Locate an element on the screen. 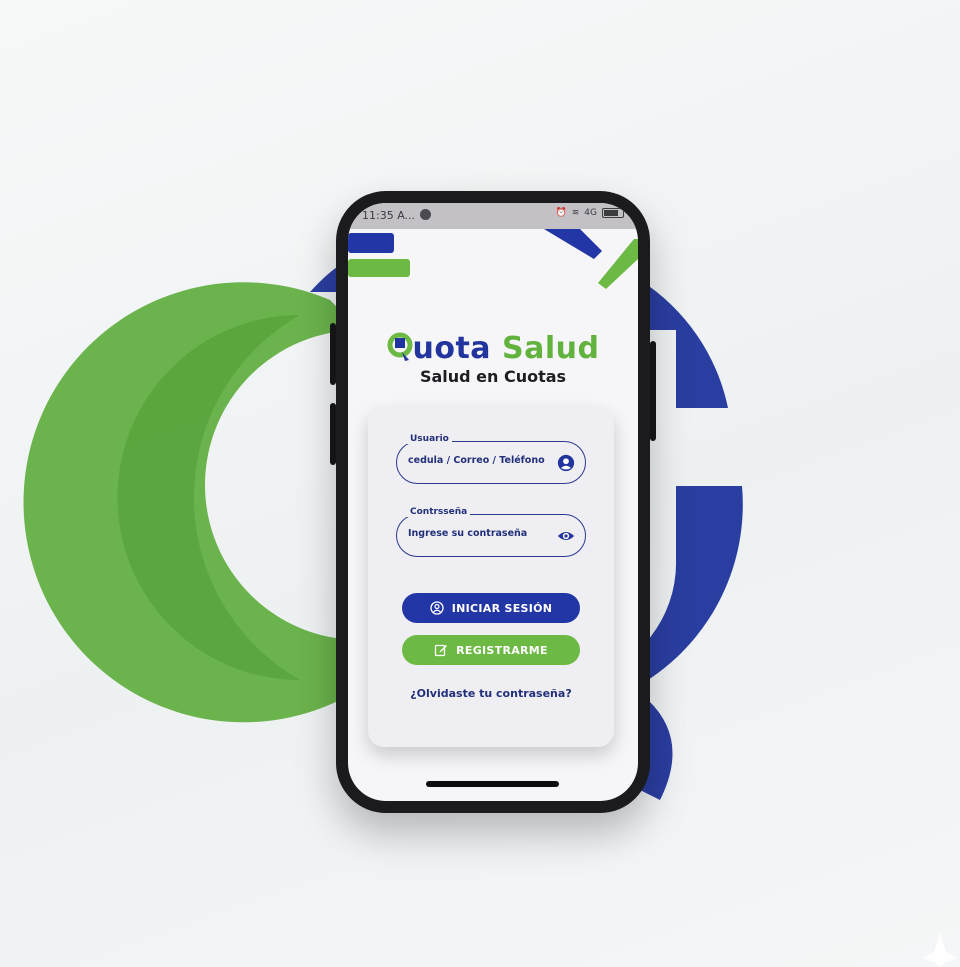 This screenshot has width=960, height=967. register-button-label: REGISTRARME is located at coordinates (502, 650).